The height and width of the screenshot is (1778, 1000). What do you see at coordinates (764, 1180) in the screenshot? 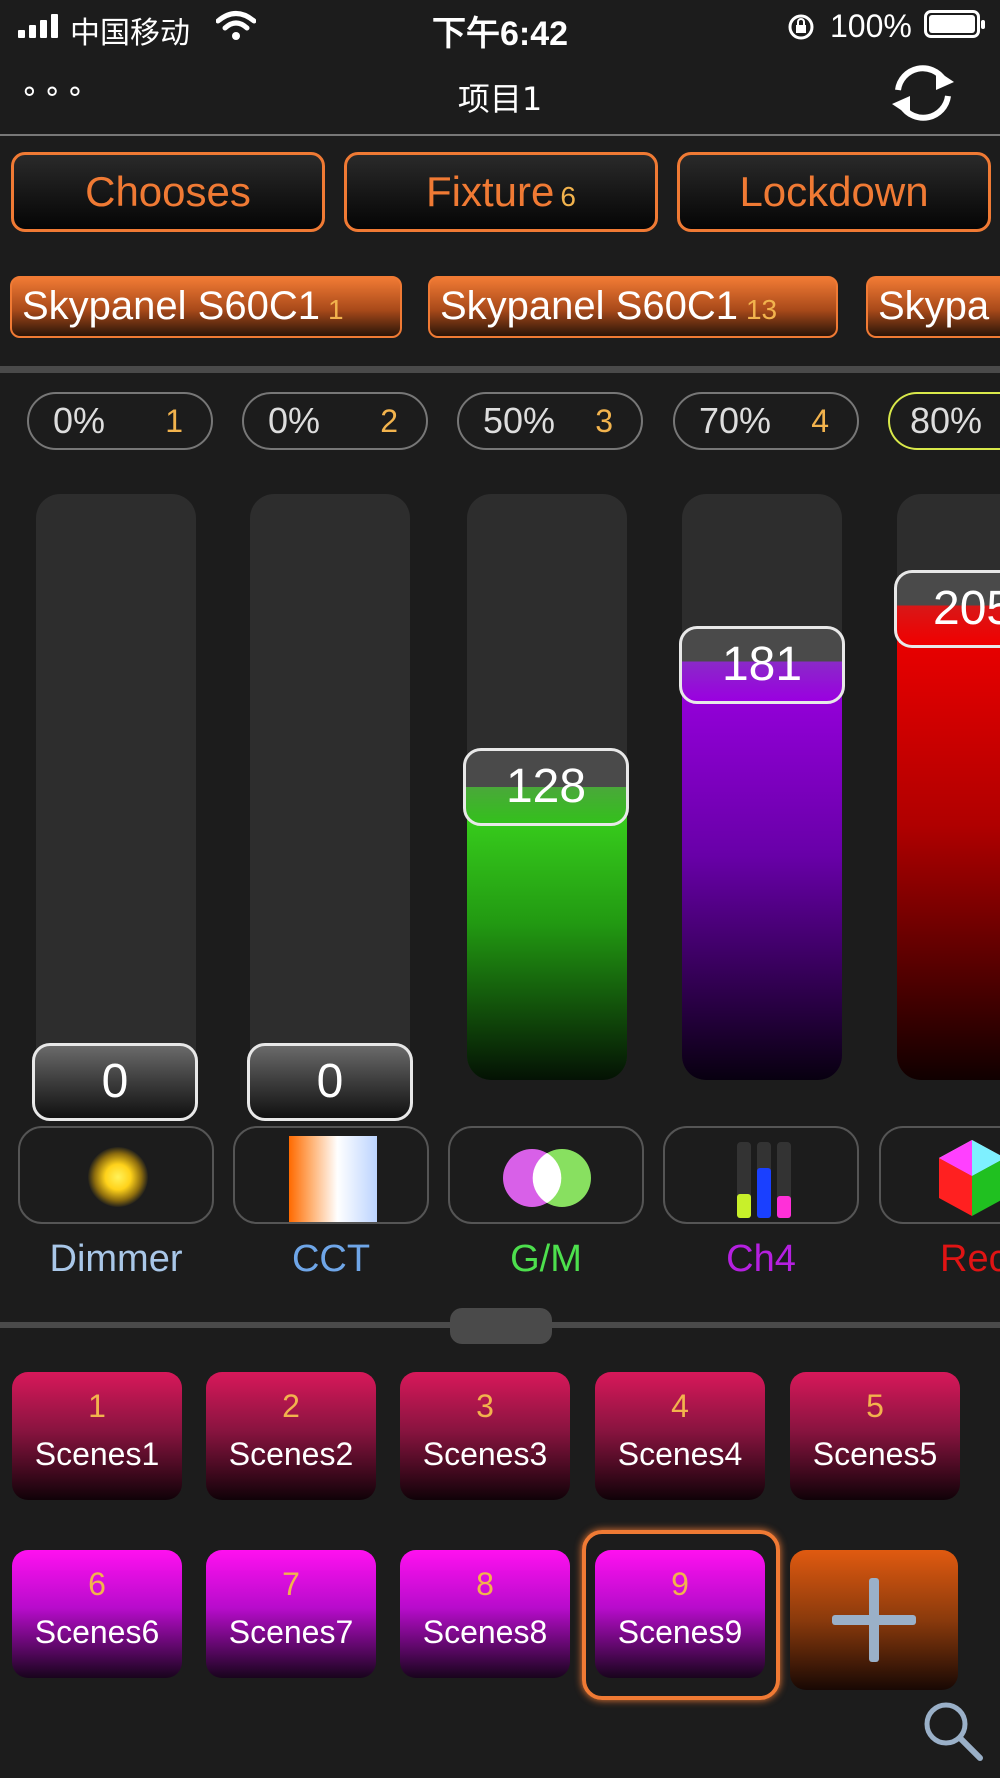
I see `channel-bars-icon` at bounding box center [764, 1180].